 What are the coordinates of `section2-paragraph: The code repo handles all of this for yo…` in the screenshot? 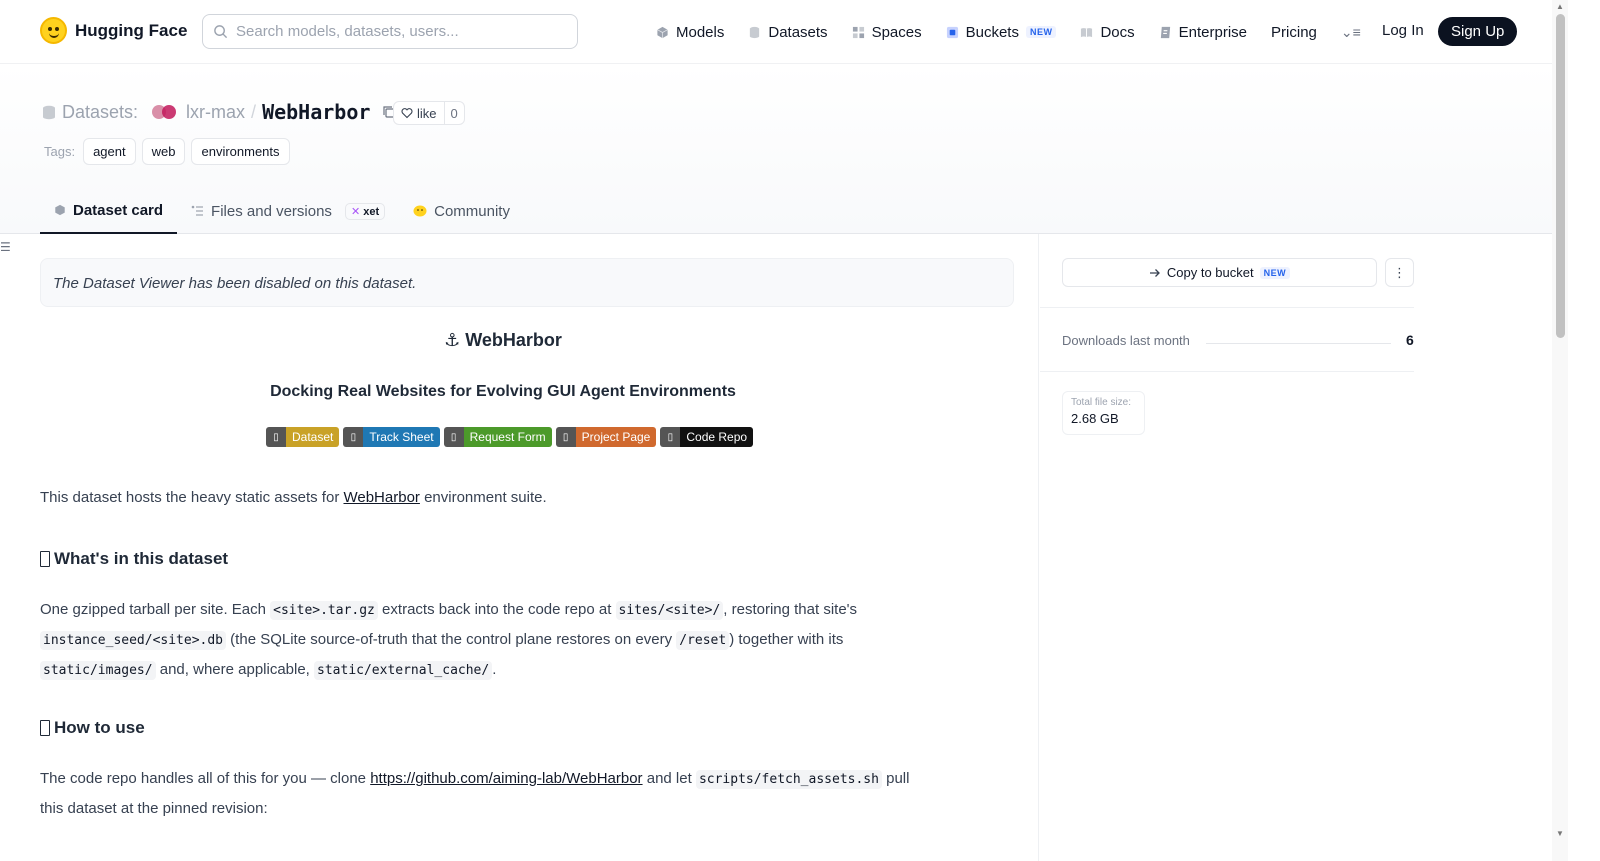 It's located at (474, 793).